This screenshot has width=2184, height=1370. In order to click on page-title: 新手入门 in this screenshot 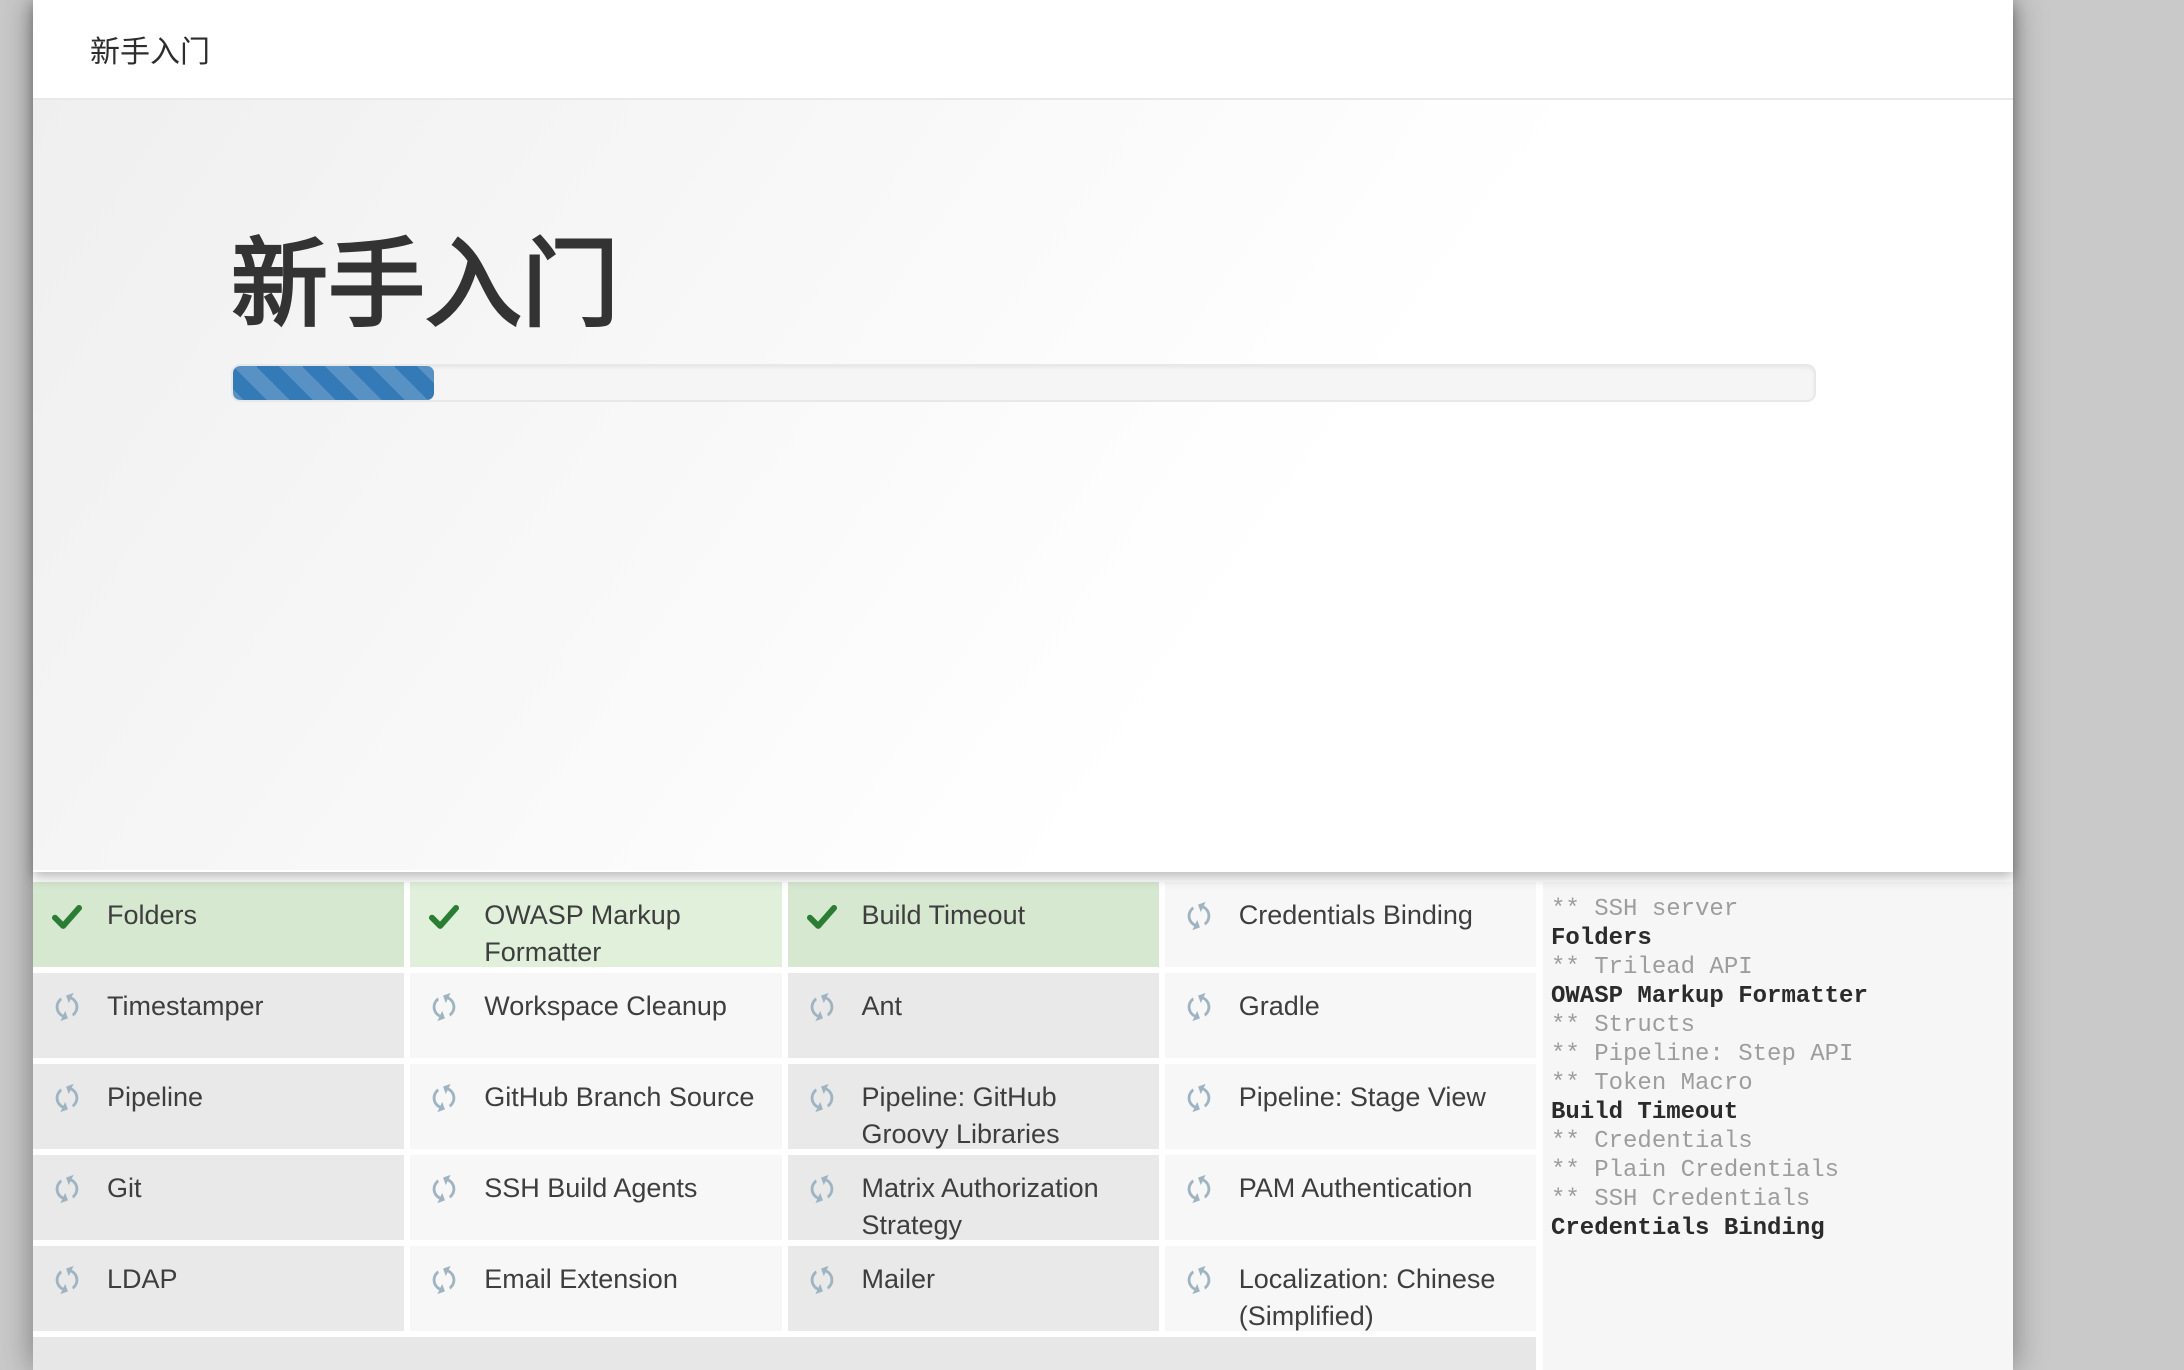, I will do `click(425, 284)`.